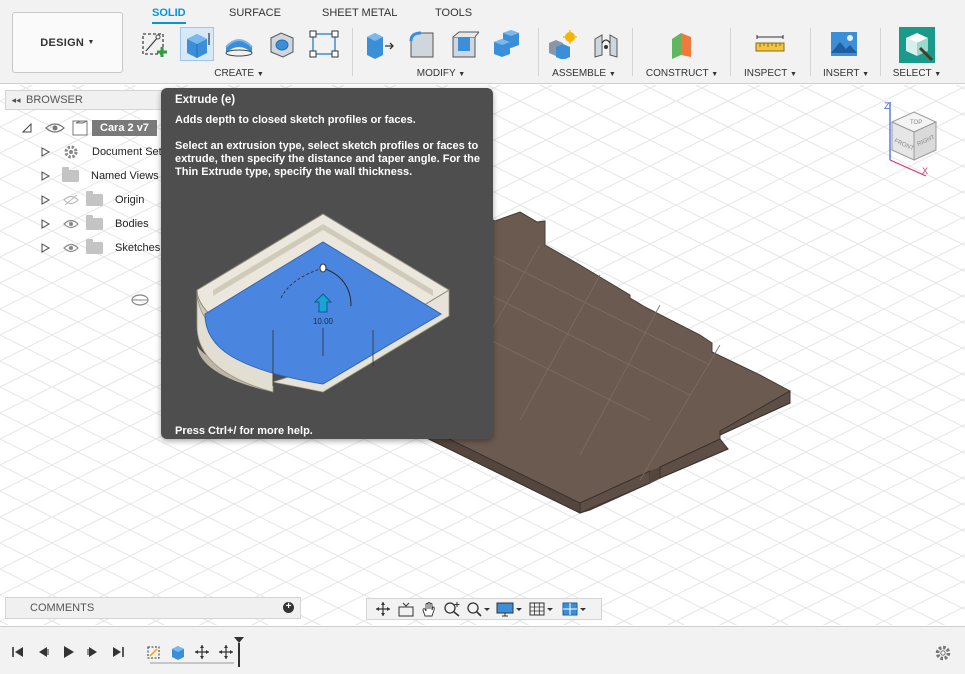 Image resolution: width=965 pixels, height=674 pixels. I want to click on pan-button, so click(429, 609).